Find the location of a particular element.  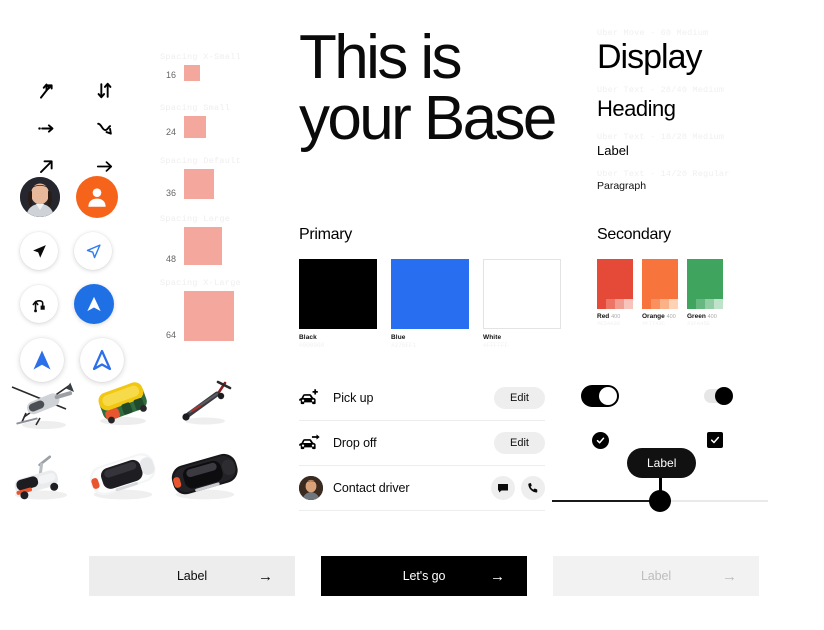

auto-rickshaw-illustration is located at coordinates (123, 404).